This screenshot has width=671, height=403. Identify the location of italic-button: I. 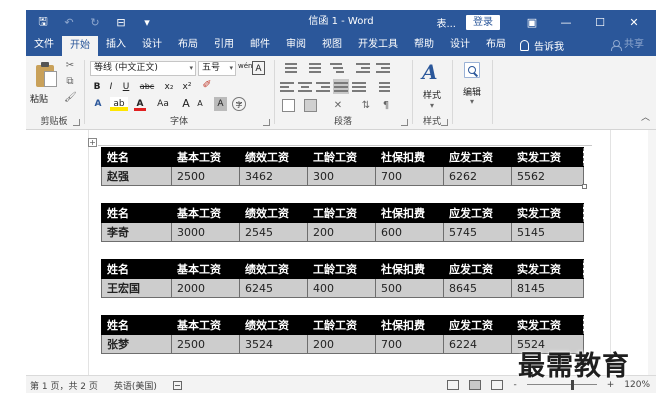
(111, 87).